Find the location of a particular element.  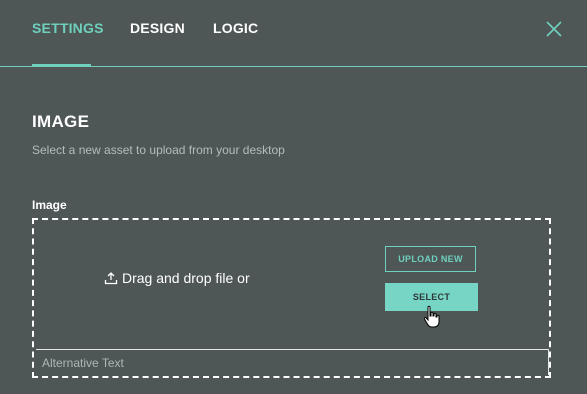

tab-logic: LOGIC is located at coordinates (235, 28).